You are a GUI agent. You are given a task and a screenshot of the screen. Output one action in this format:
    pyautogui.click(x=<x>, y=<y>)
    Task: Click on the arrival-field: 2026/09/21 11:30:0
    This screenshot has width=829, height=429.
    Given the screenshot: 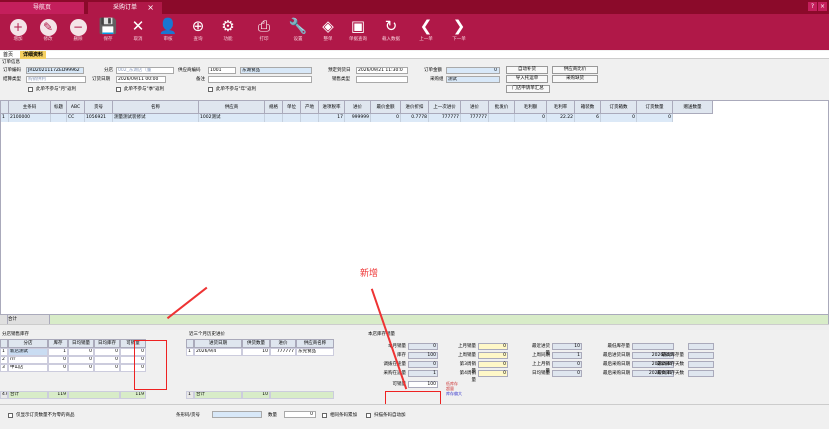 What is the action you would take?
    pyautogui.click(x=382, y=70)
    